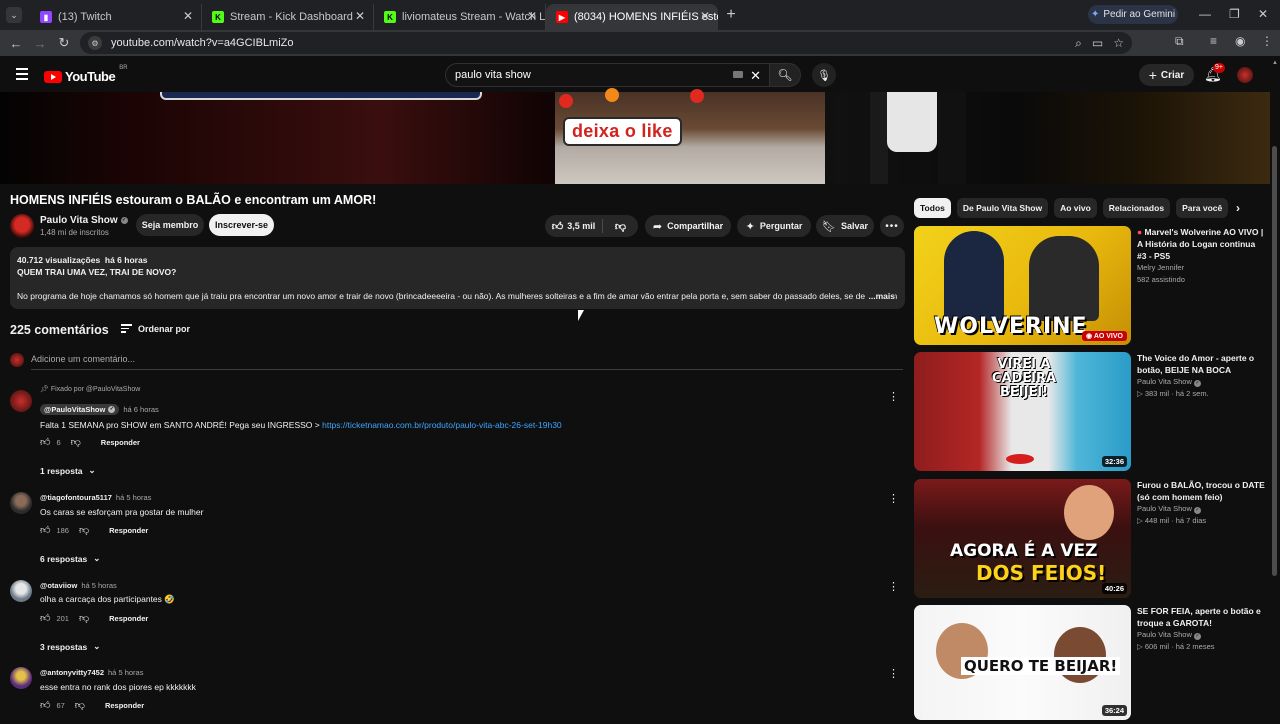  I want to click on tab-twitch: ▮ (13) Twitch ✕, so click(116, 17).